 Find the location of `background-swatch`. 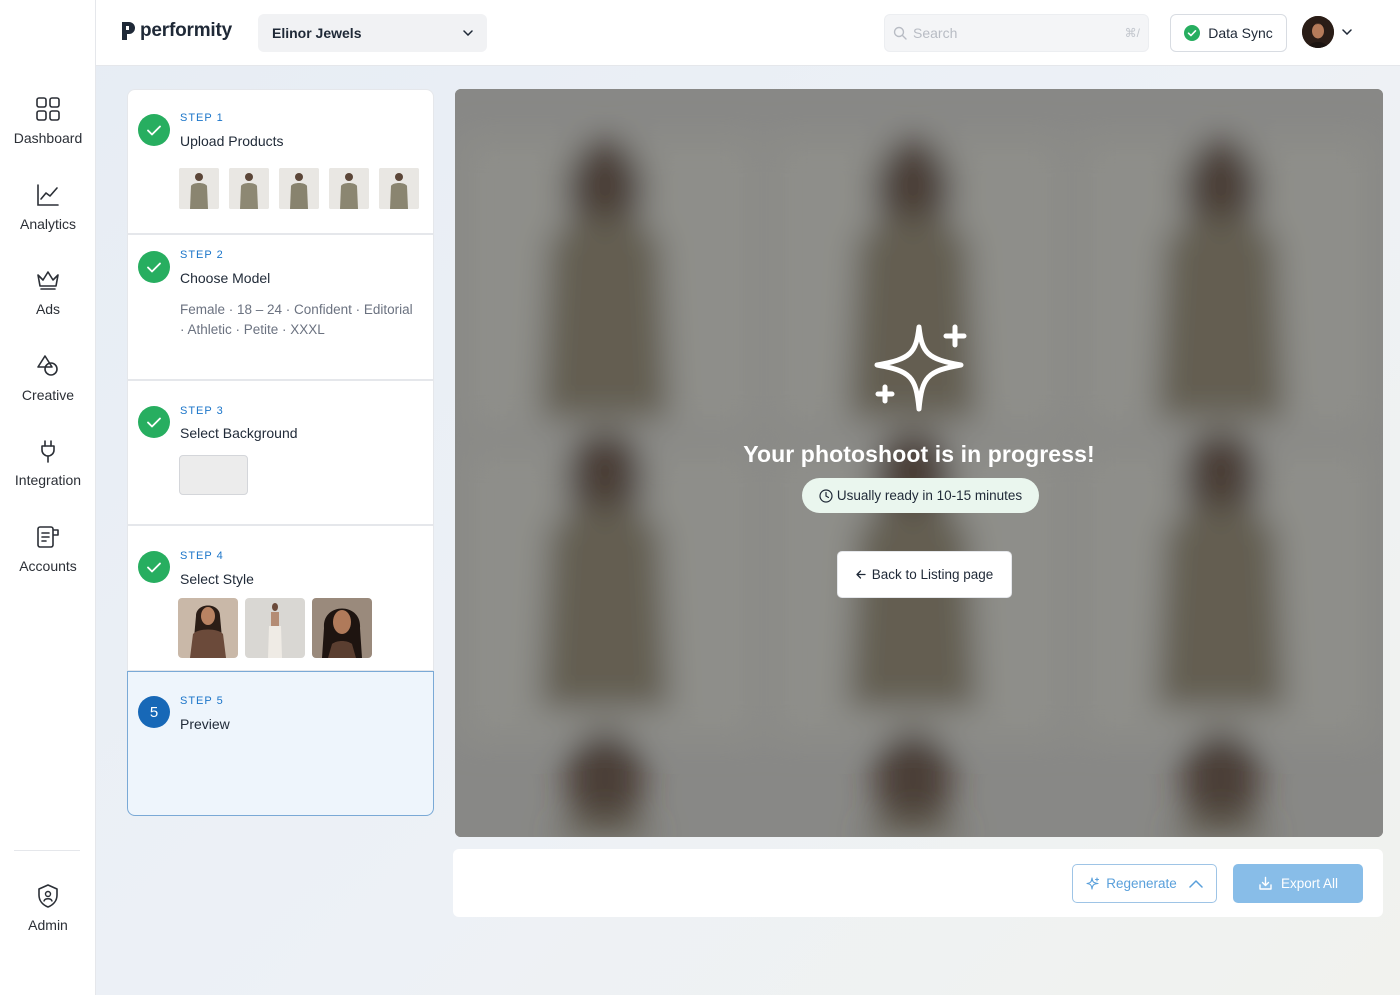

background-swatch is located at coordinates (213, 475).